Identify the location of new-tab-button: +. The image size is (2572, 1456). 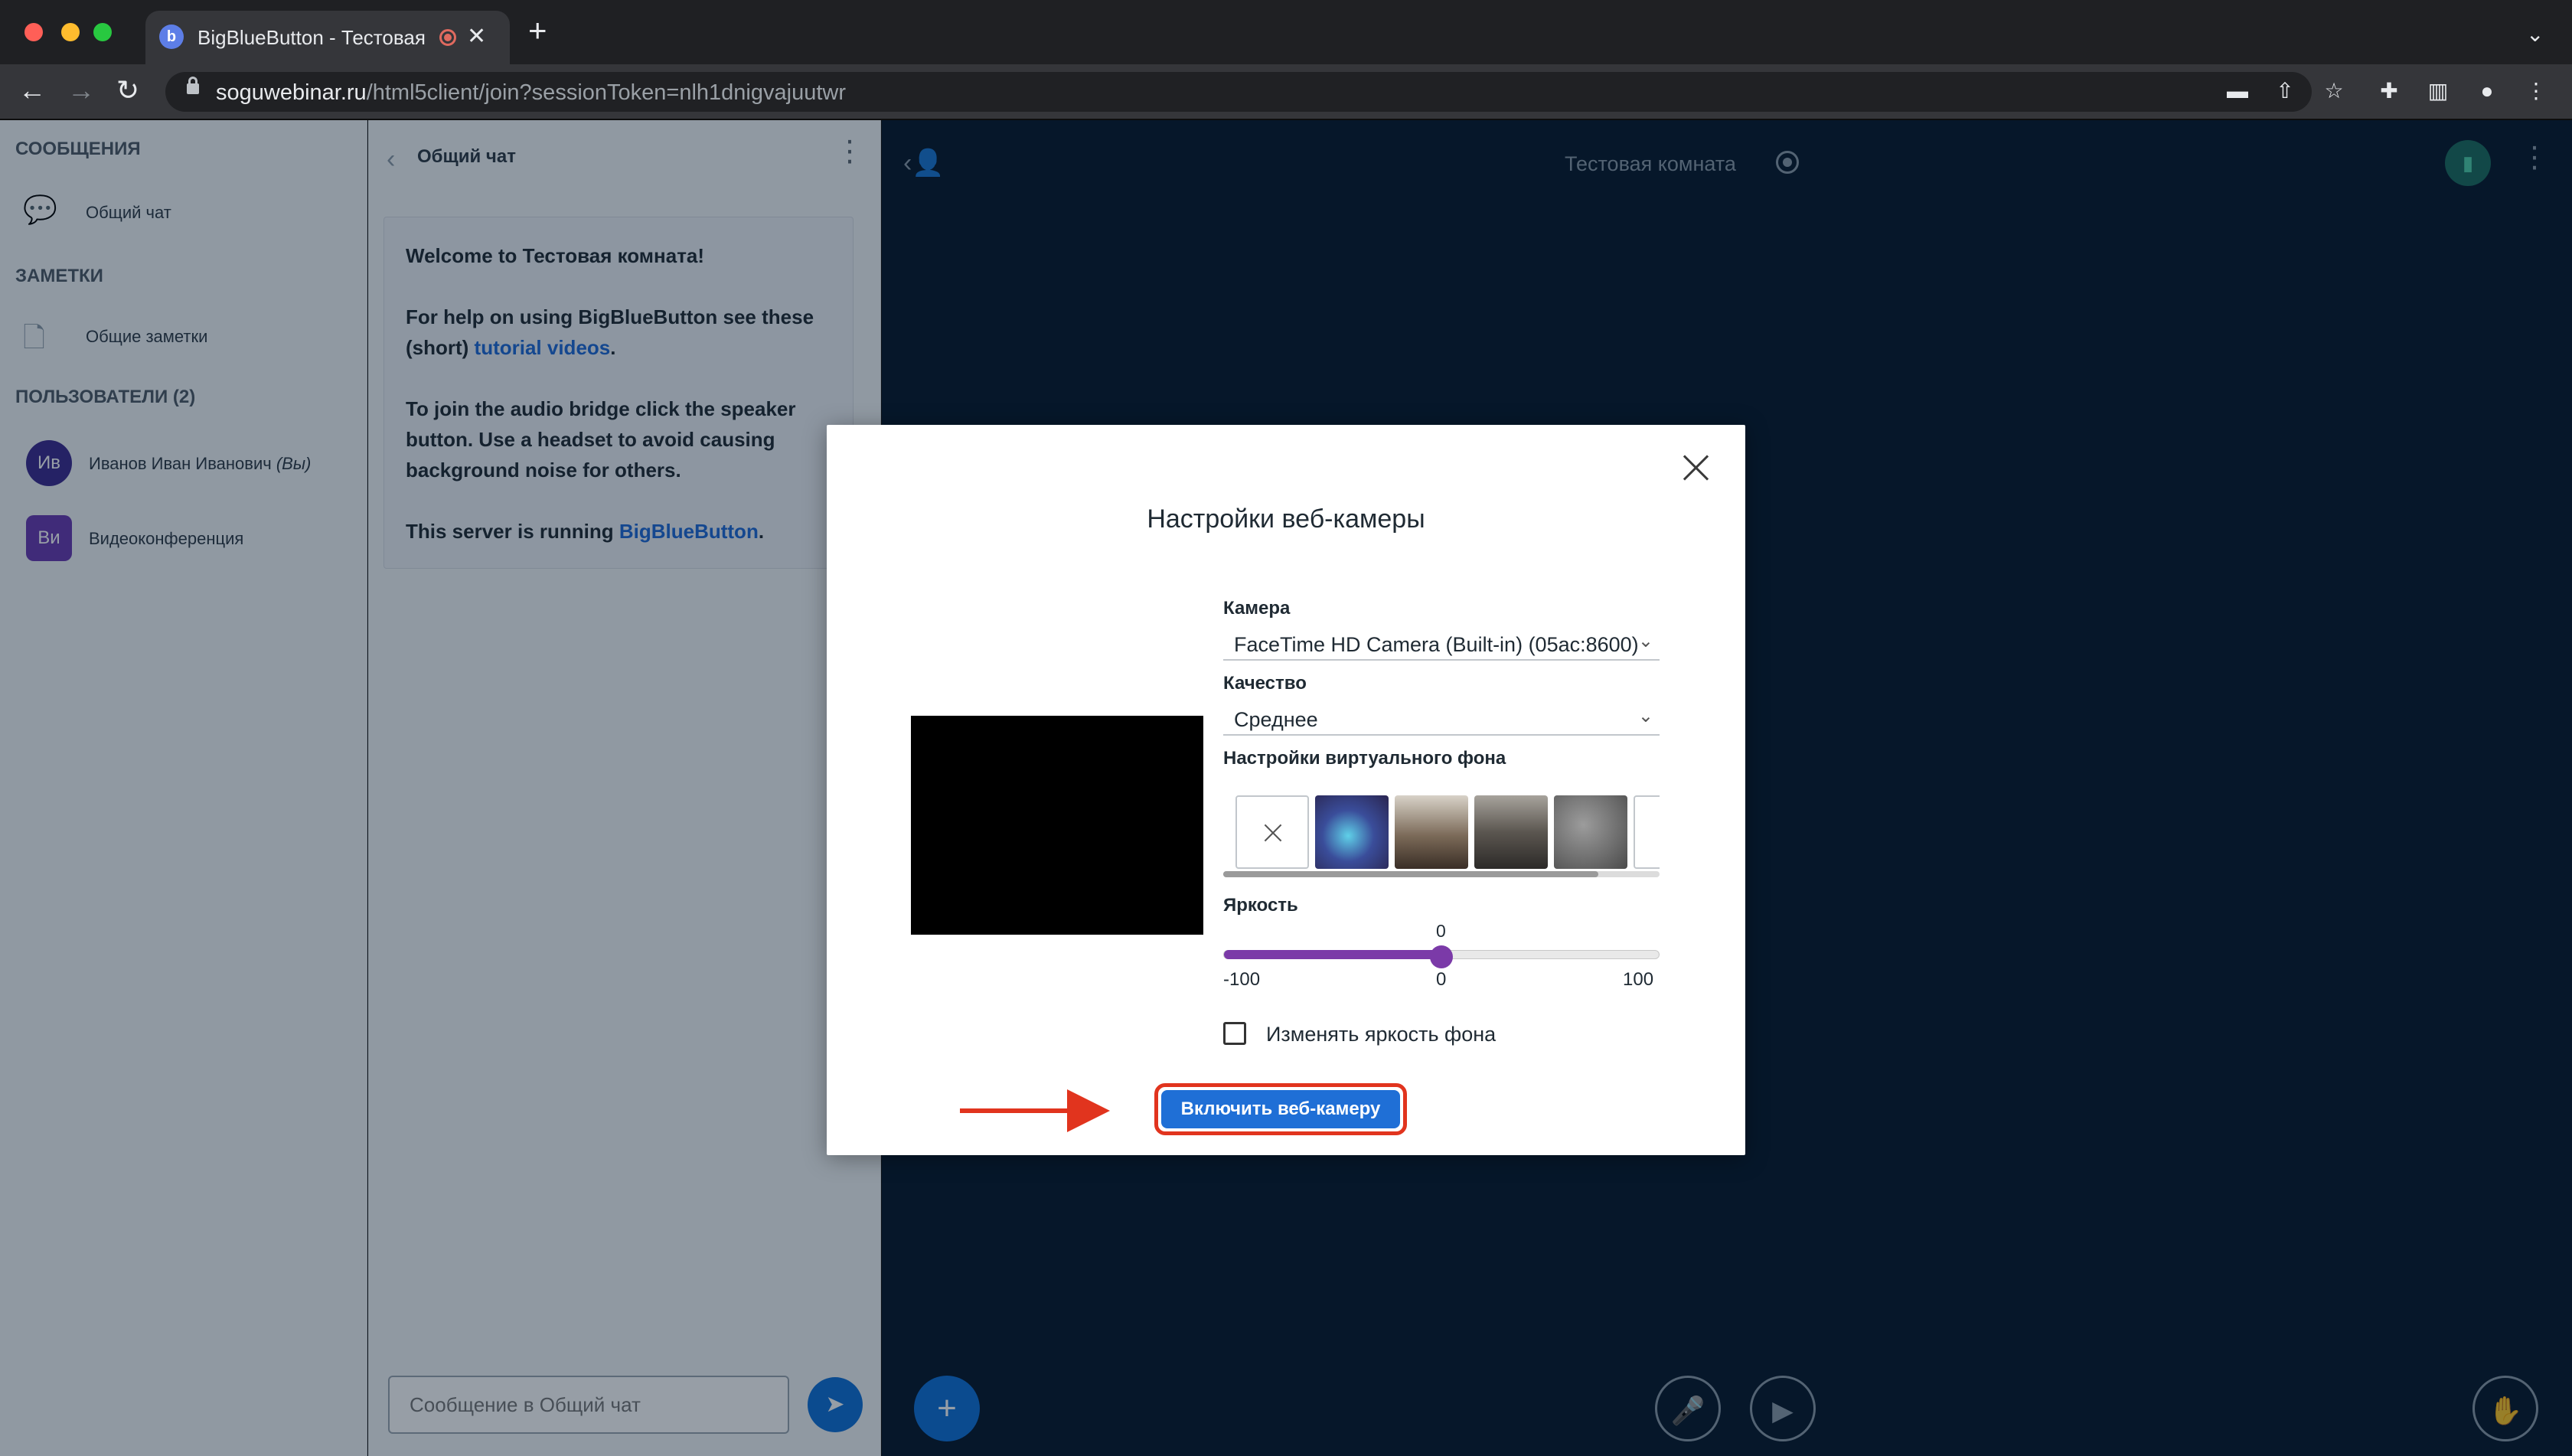
(537, 31).